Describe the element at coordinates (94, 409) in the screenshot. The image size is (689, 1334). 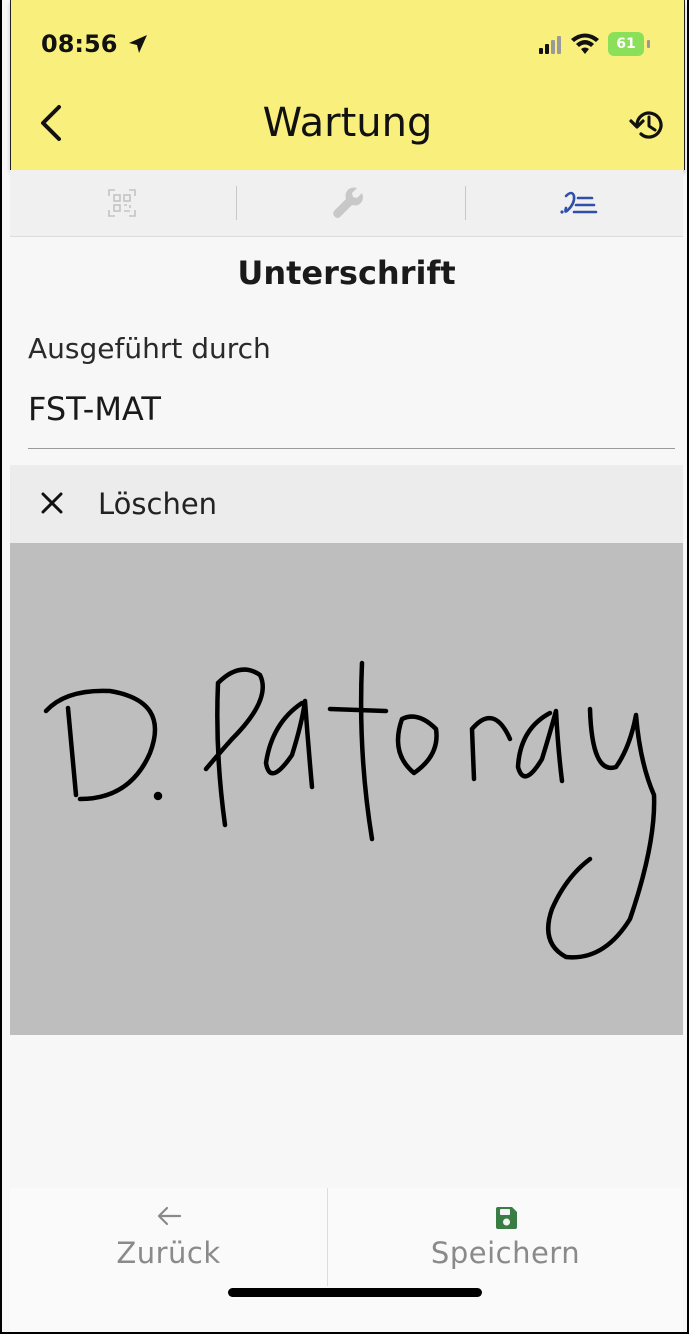
I see `executed-by-field: FST-MAT` at that location.